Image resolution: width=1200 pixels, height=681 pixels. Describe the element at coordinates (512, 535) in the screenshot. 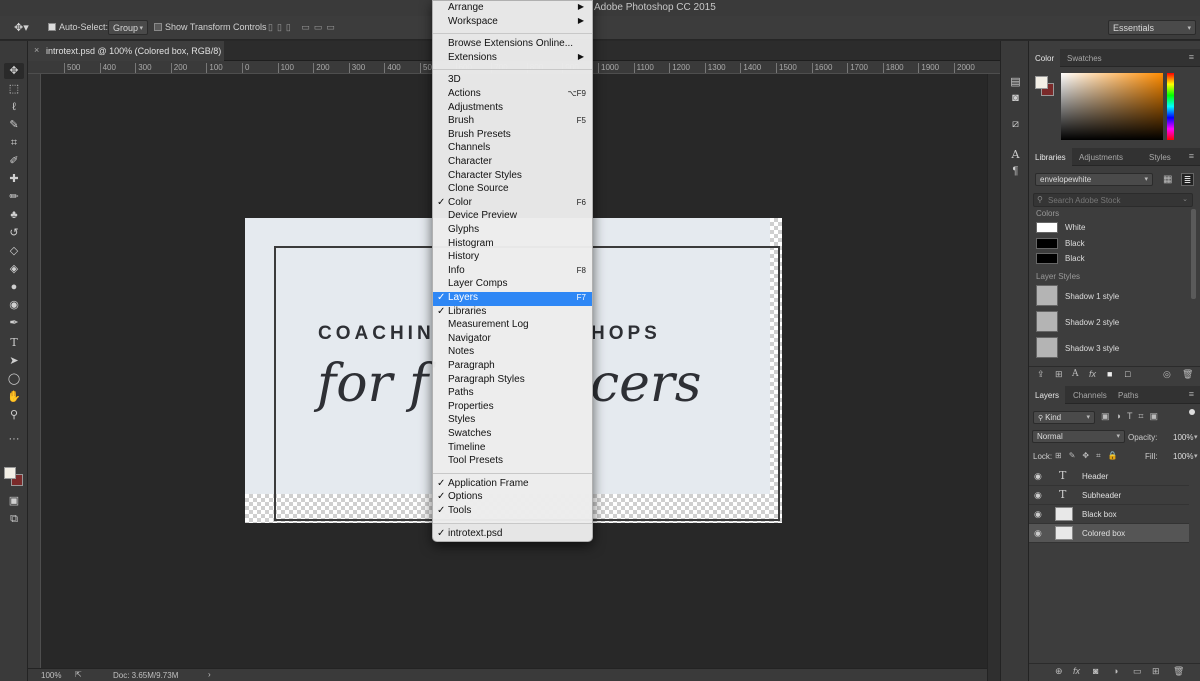

I see `menu-item-introtext-psd: ✓ introtext.psd` at that location.